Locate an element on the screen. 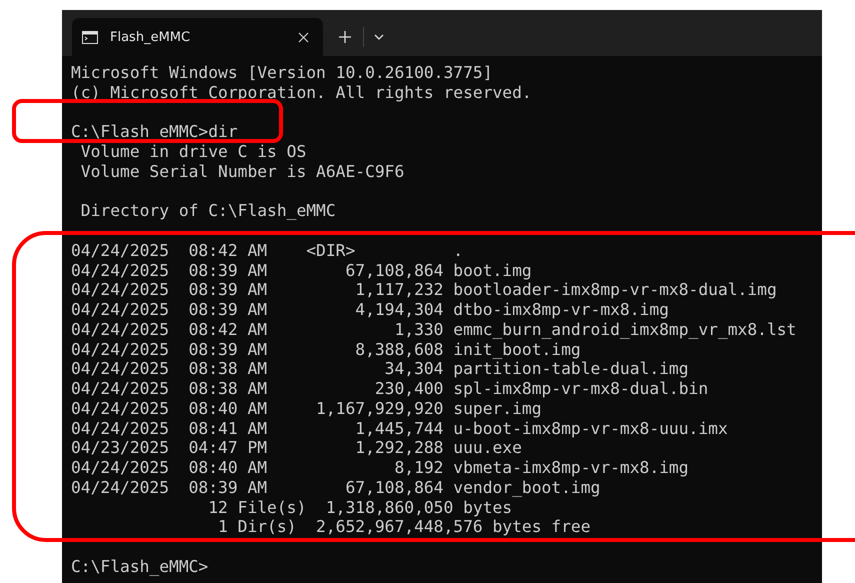 The width and height of the screenshot is (855, 583). console-line: 04/24/2025 08:41 AM 1,445,744 u-boot-imx8mp-vr-mx8-uuu.imx is located at coordinates (400, 428).